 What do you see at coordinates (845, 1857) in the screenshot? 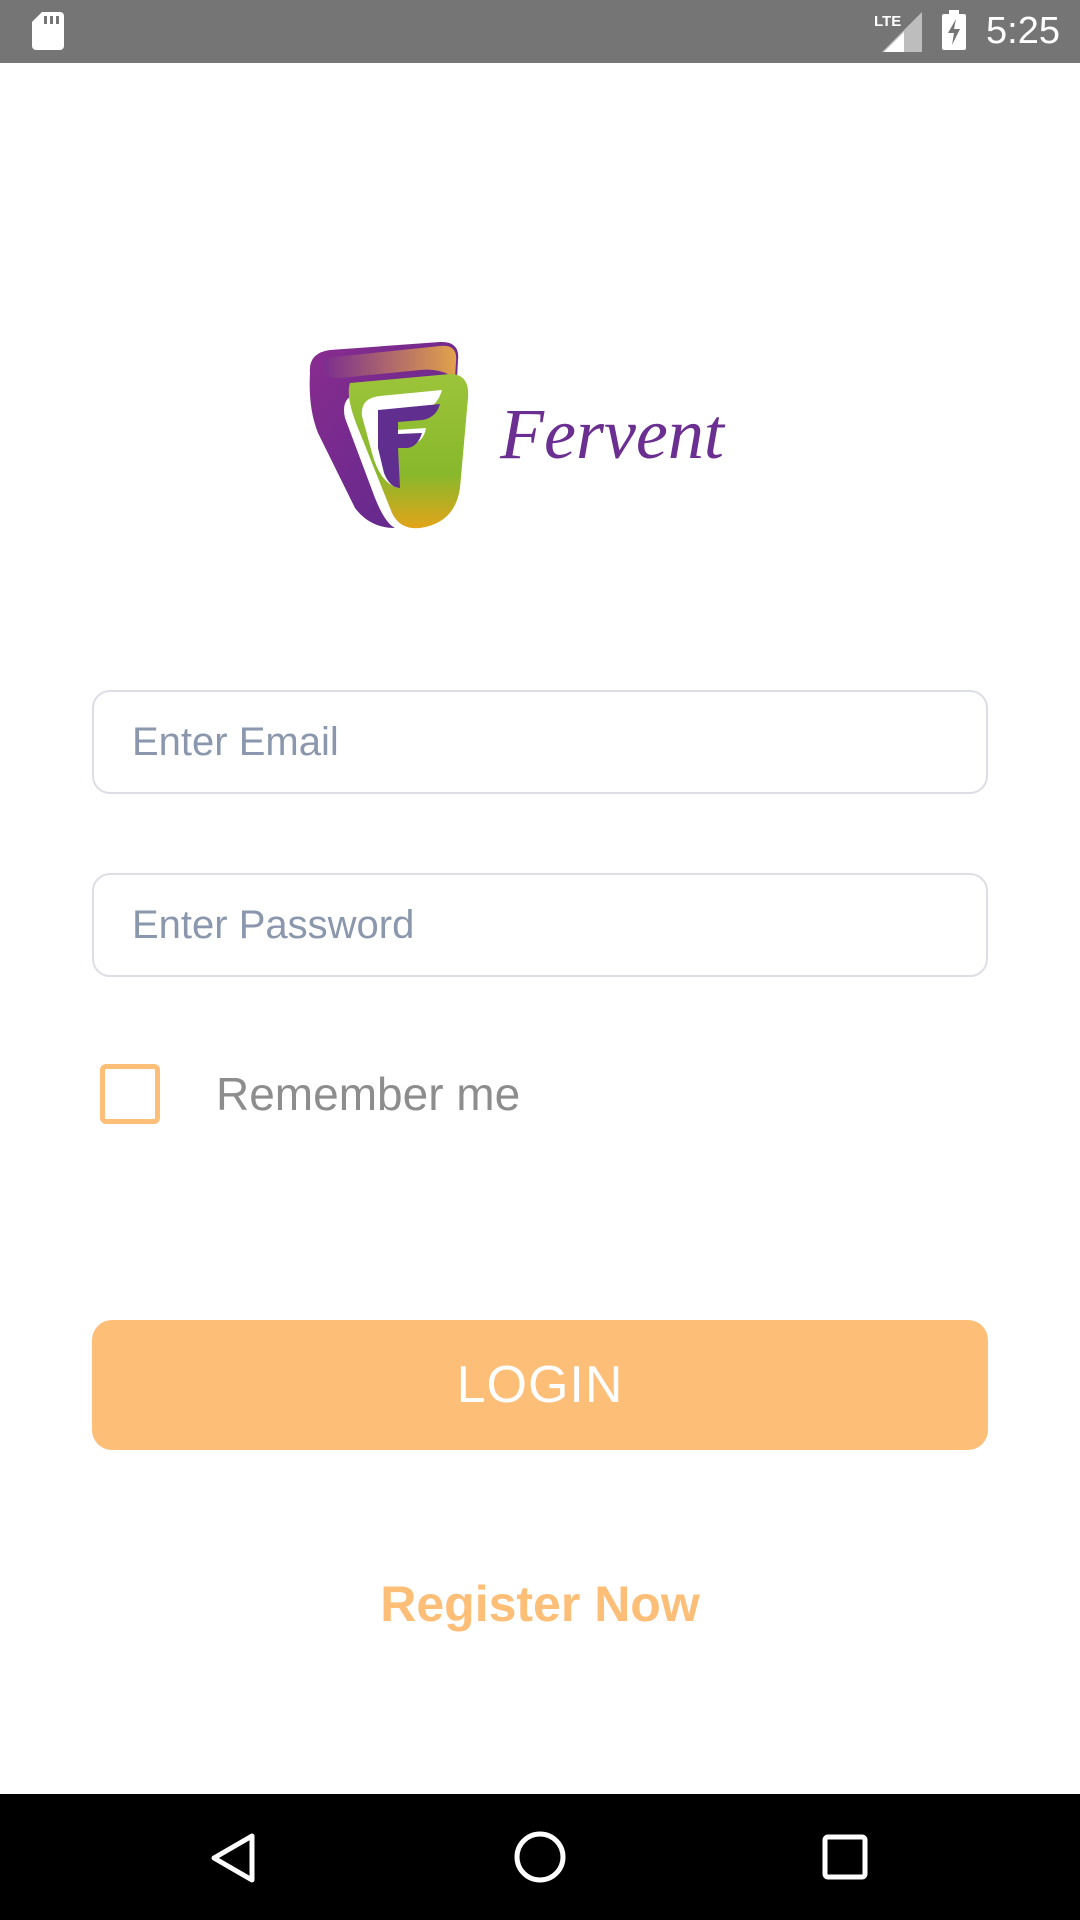
I see `recent-apps-icon` at bounding box center [845, 1857].